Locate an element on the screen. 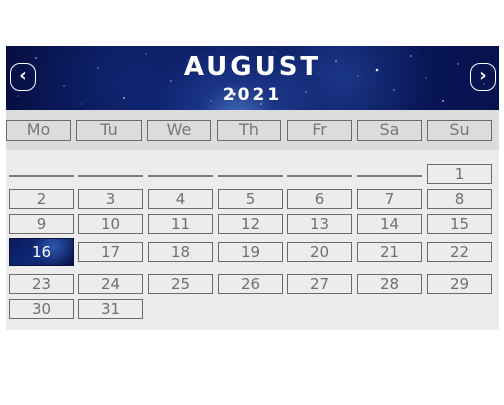 The width and height of the screenshot is (504, 405). day-cell: 22 is located at coordinates (459, 252).